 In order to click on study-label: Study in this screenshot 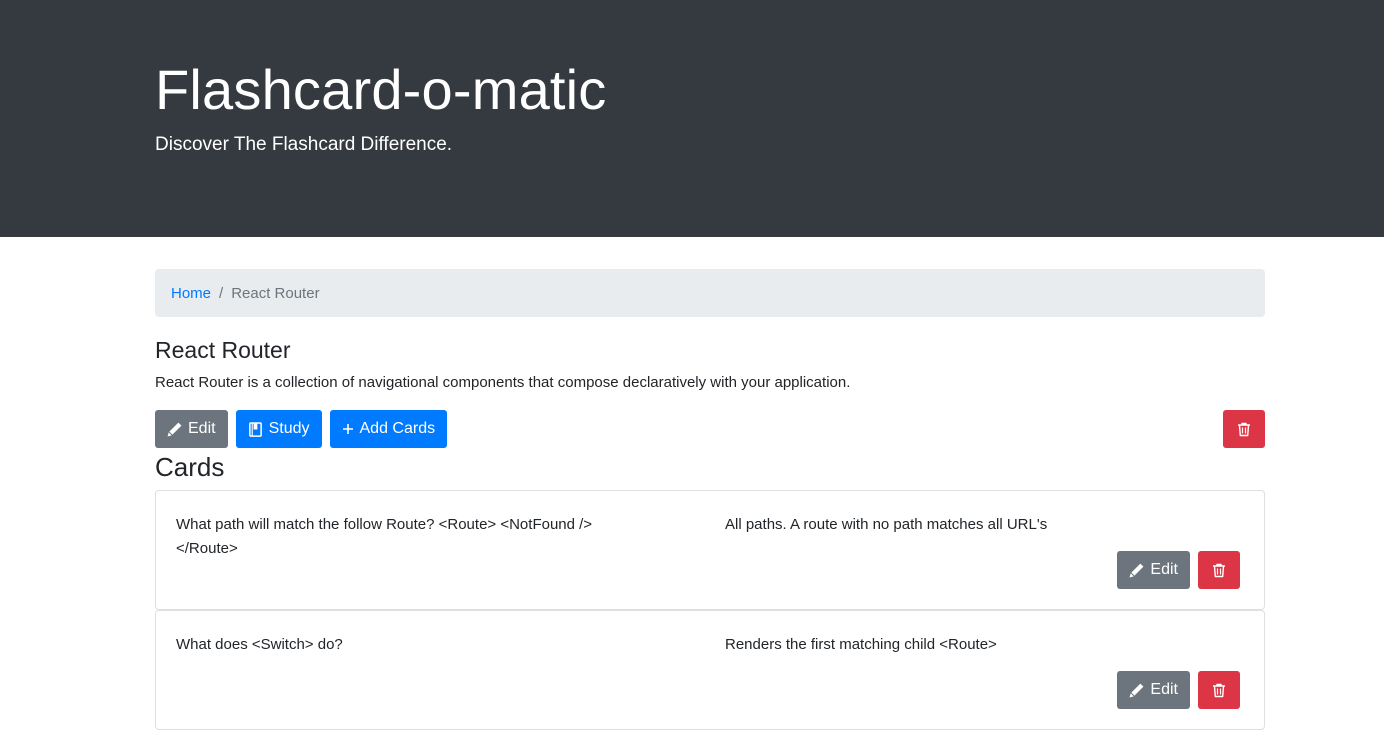, I will do `click(289, 428)`.